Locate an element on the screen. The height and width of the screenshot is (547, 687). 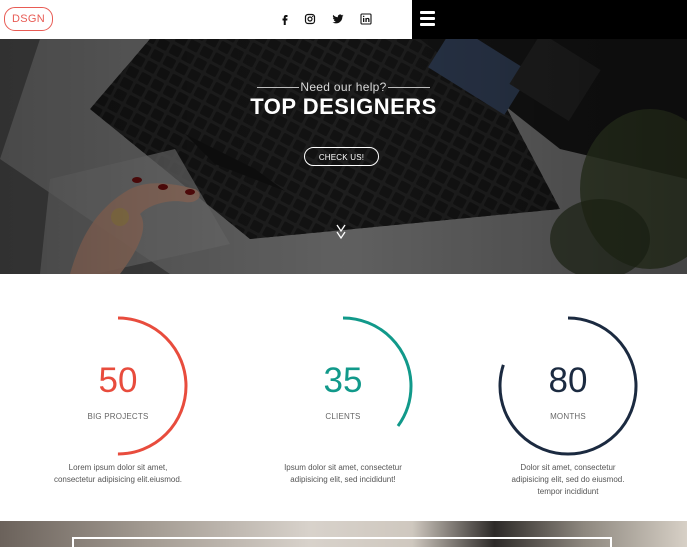
stat-label: BIG PROJECTS is located at coordinates (118, 416).